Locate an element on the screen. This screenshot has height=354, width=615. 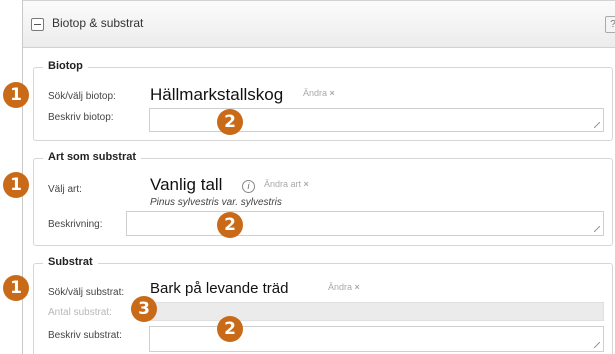
describe-biotop-label: Beskriv biotop: is located at coordinates (81, 117).